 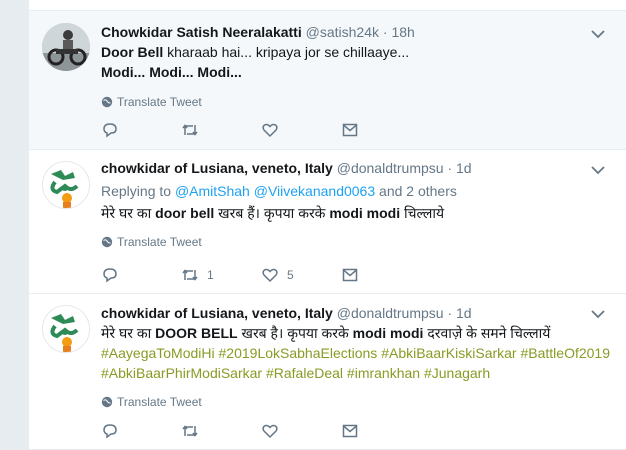 What do you see at coordinates (314, 191) in the screenshot?
I see `mention-link: @Viivekanand0063` at bounding box center [314, 191].